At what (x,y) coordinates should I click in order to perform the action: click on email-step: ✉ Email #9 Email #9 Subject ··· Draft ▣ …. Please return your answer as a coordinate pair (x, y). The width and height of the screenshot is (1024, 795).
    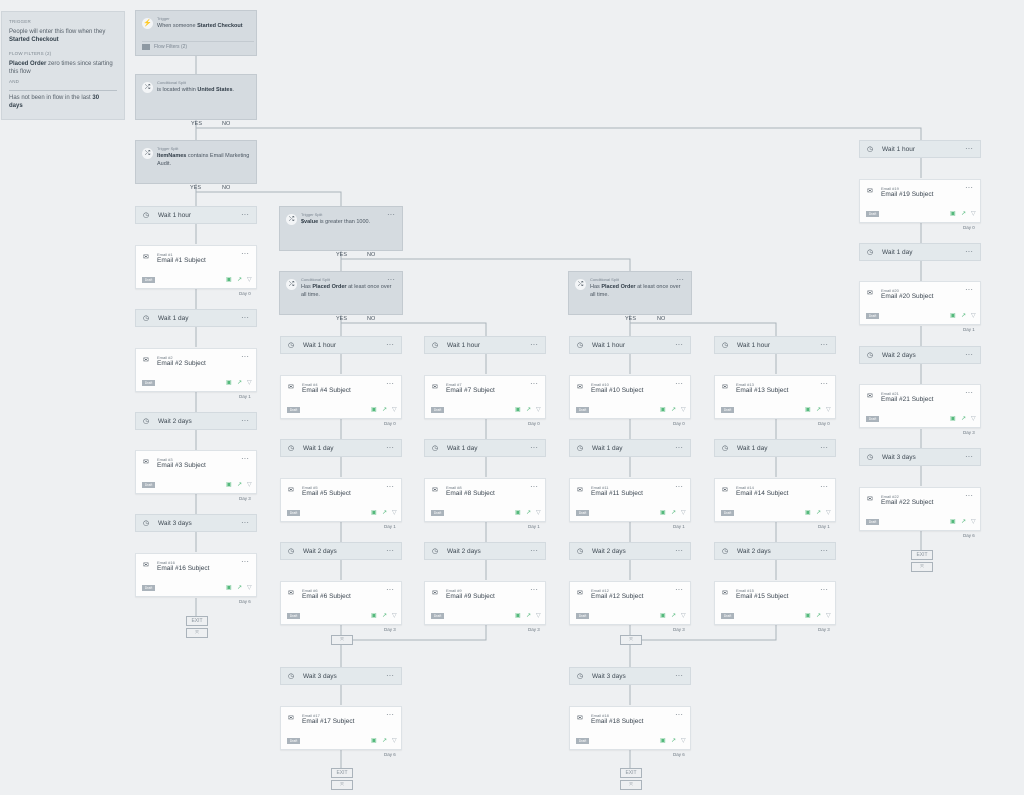
    Looking at the image, I should click on (485, 603).